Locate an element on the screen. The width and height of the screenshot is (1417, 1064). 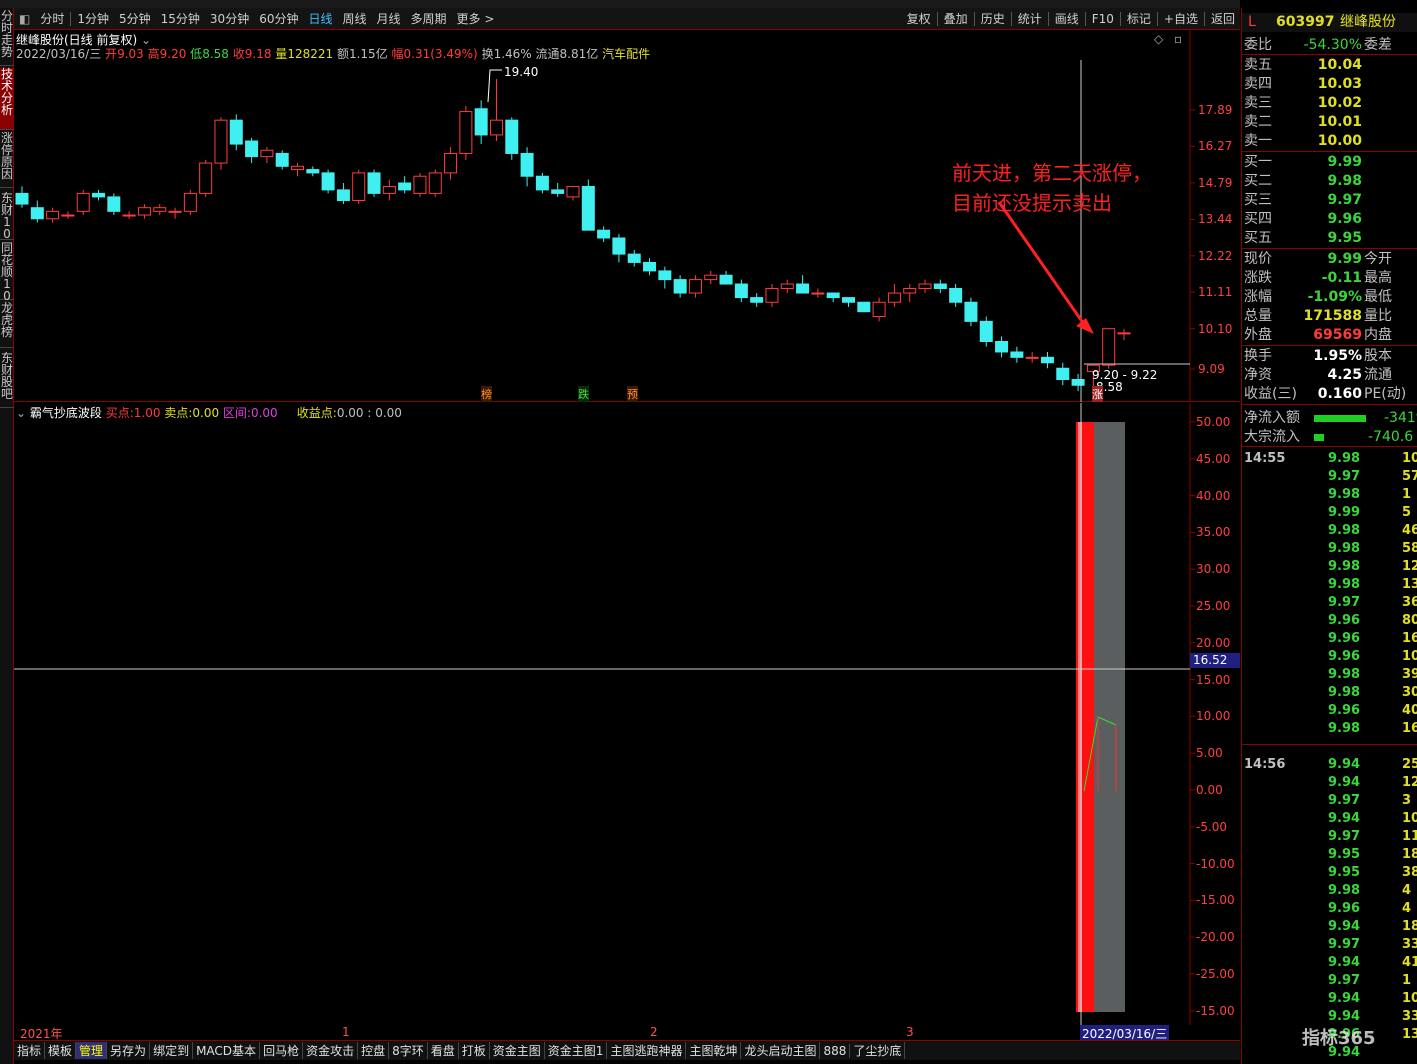
overlay-button: 叠加 is located at coordinates (956, 18).